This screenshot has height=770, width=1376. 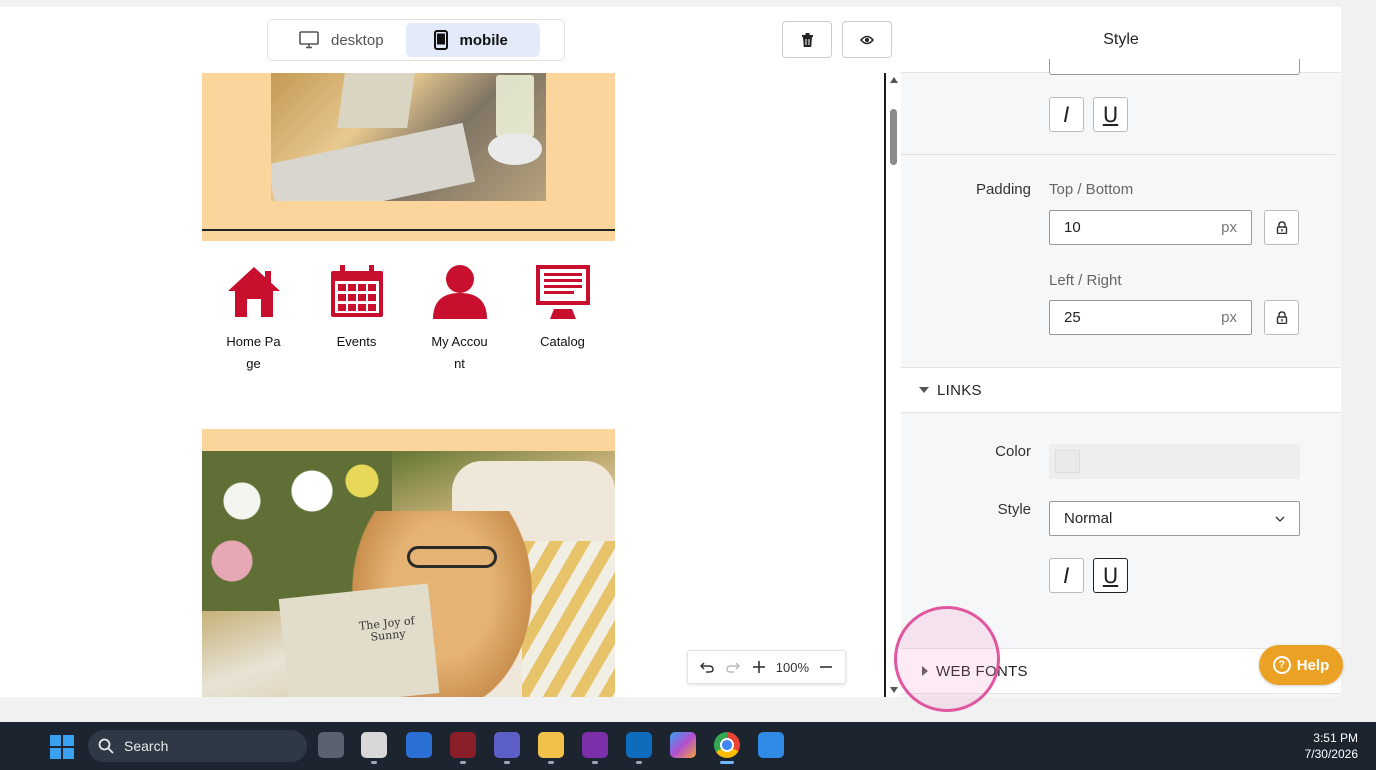 I want to click on scroll-up-arrow-icon, so click(x=894, y=80).